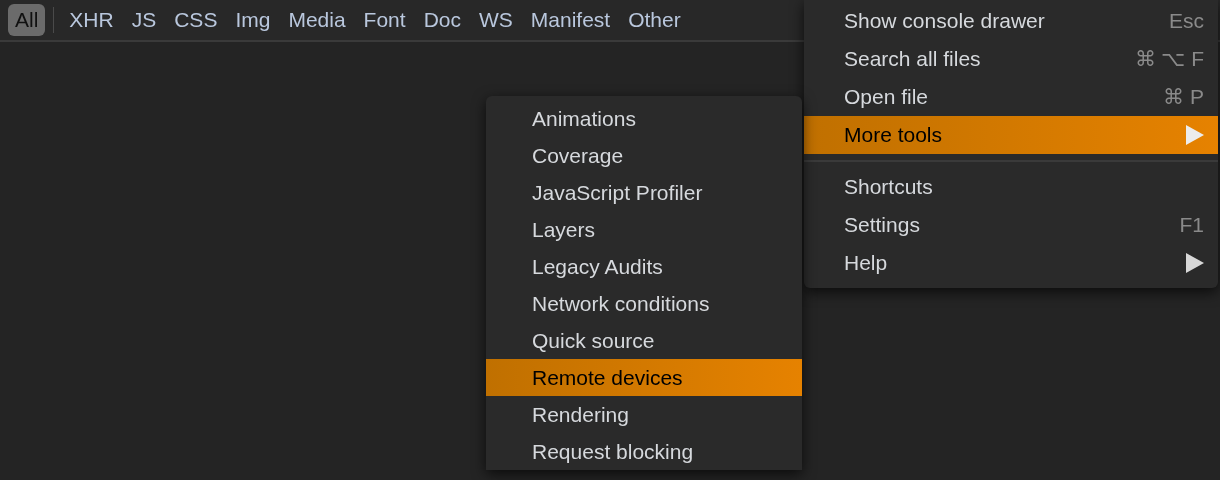 Image resolution: width=1220 pixels, height=480 pixels. I want to click on menu-item: Remote devices, so click(644, 377).